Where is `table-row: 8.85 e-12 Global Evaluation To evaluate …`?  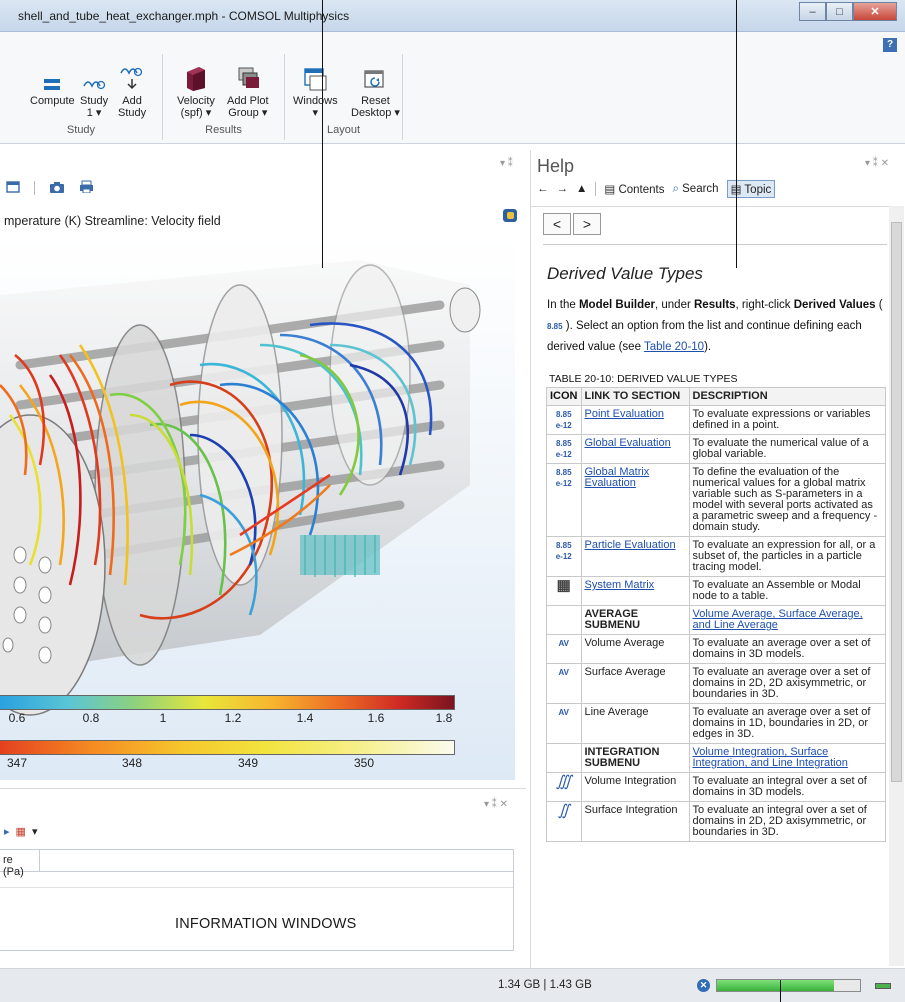
table-row: 8.85 e-12 Global Evaluation To evaluate … is located at coordinates (716, 449).